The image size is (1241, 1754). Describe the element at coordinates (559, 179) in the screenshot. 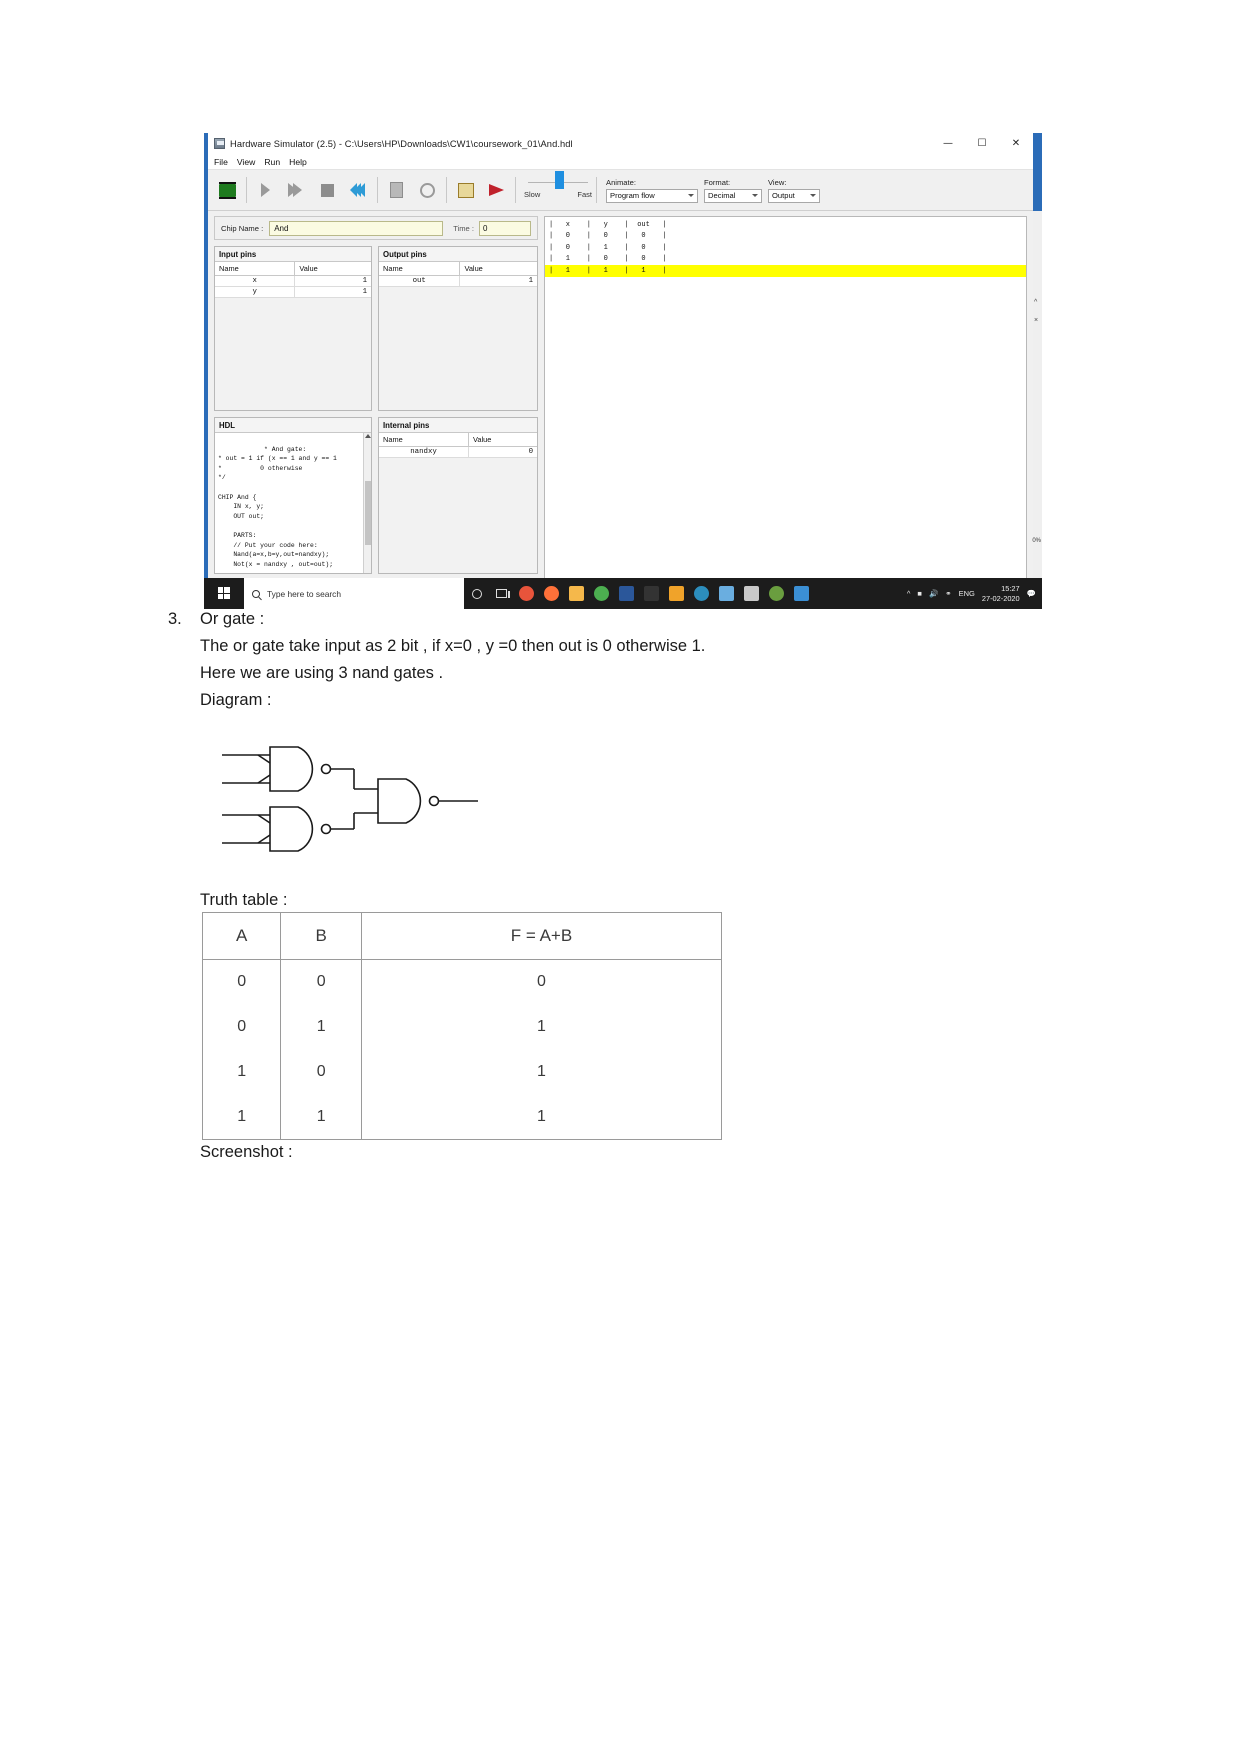

I see `slider-thumb` at that location.